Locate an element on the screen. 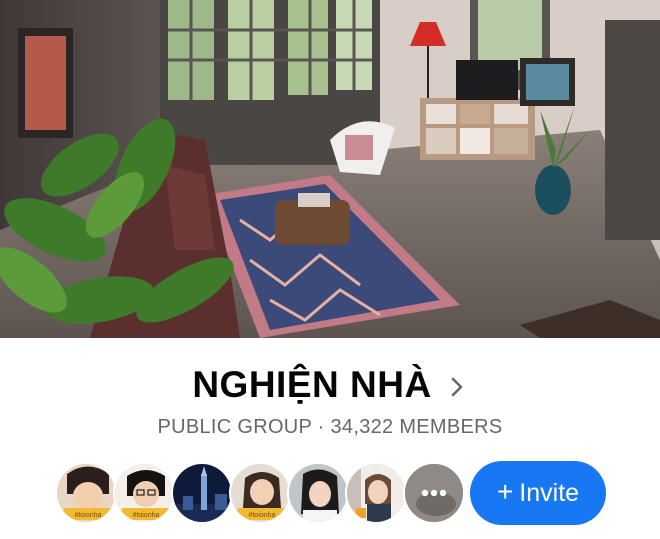  more-dots-icon is located at coordinates (434, 493).